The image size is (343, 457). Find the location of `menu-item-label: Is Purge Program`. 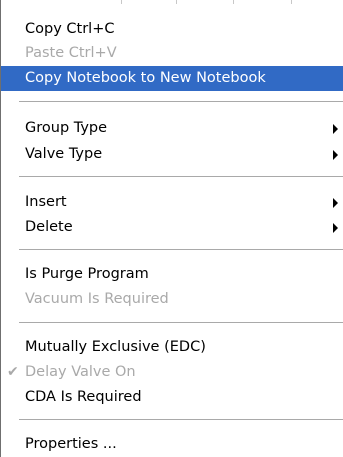

menu-item-label: Is Purge Program is located at coordinates (87, 274).